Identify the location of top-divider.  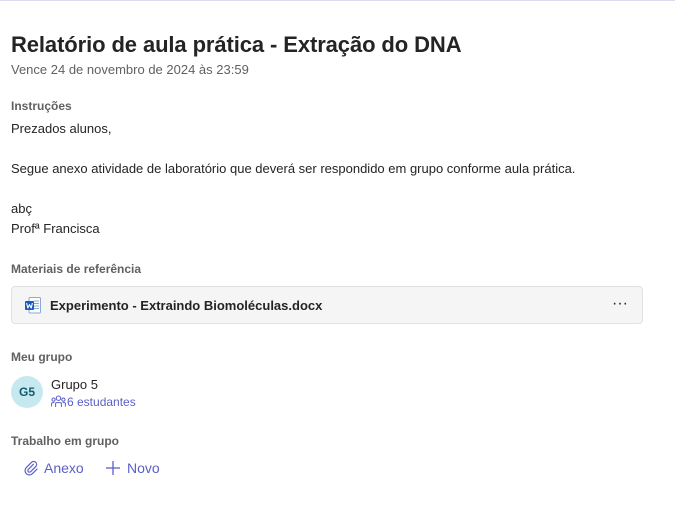
(337, 0).